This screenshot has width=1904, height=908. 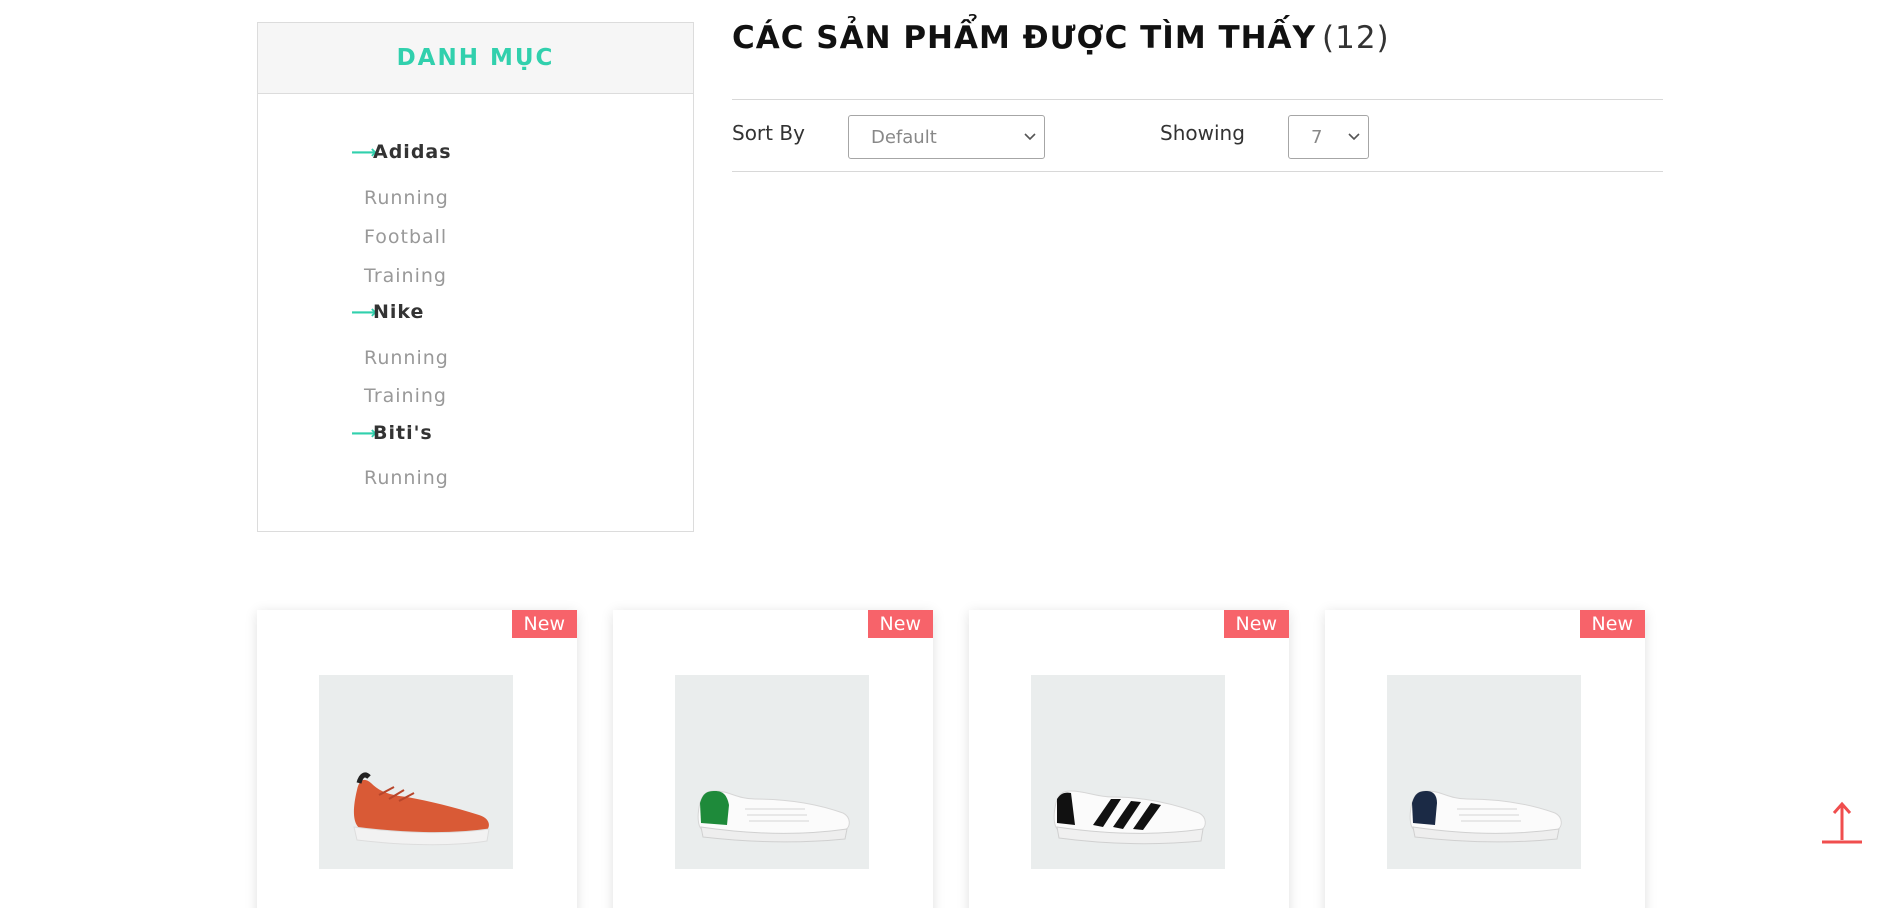 What do you see at coordinates (405, 276) in the screenshot?
I see `subcategory-adidas-training: Training` at bounding box center [405, 276].